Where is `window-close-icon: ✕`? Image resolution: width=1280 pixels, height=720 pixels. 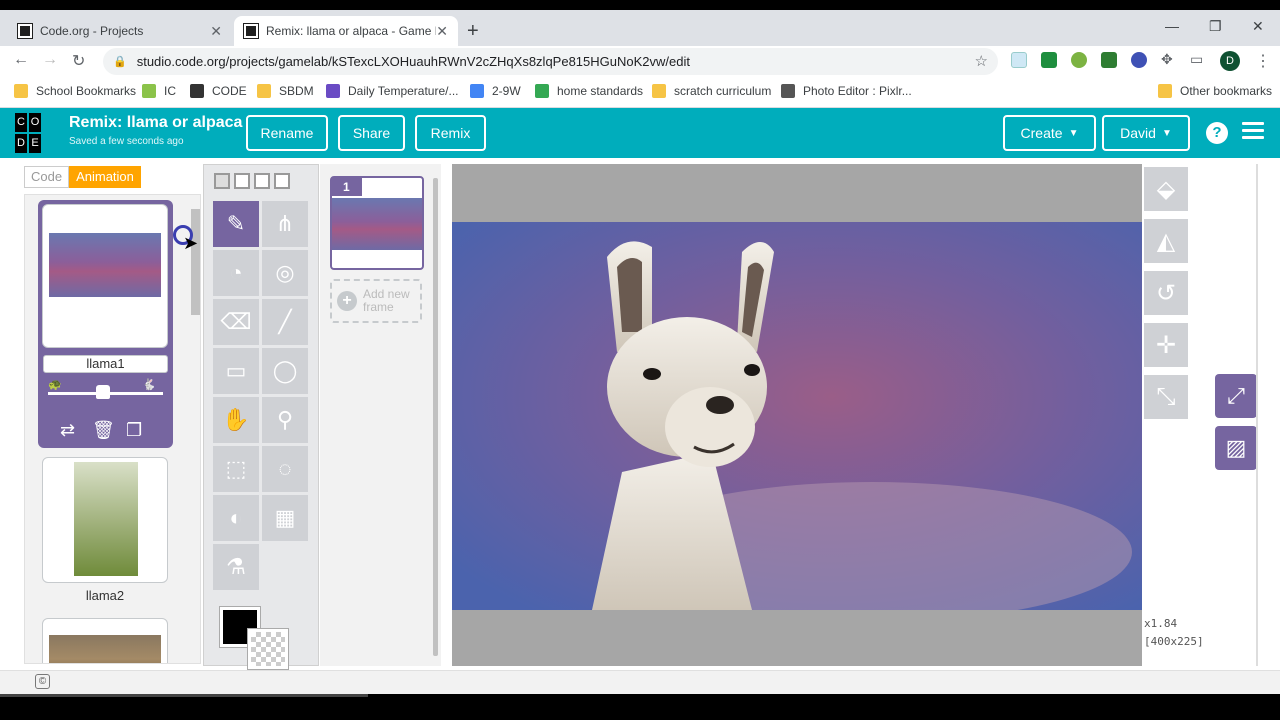
window-close-icon: ✕ is located at coordinates (1258, 26).